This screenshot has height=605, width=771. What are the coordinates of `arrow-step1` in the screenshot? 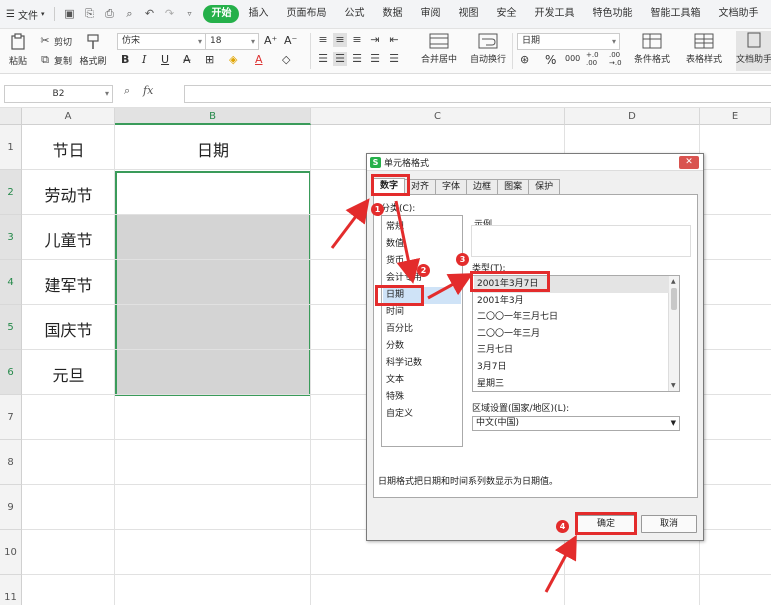 It's located at (350, 223).